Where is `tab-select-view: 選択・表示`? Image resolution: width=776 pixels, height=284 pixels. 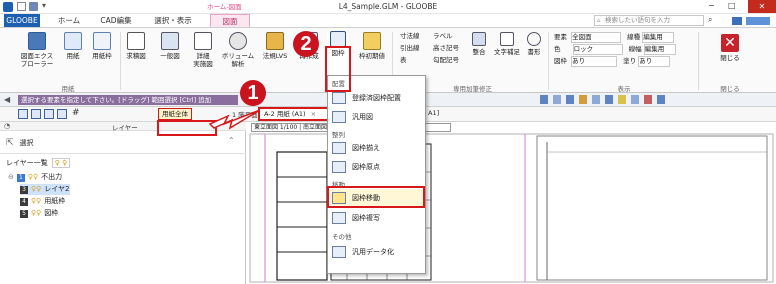
tab-select-view: 選択・表示 is located at coordinates (173, 20).